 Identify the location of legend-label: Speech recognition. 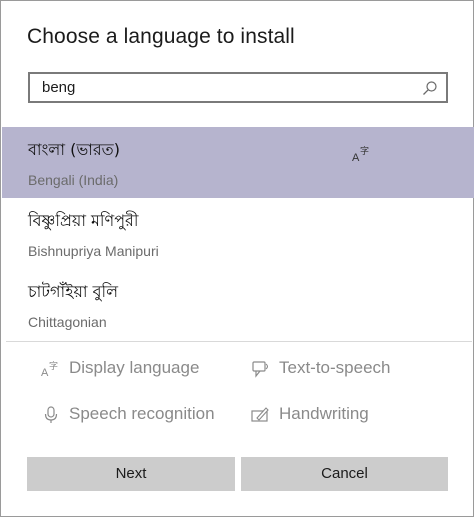
(142, 413).